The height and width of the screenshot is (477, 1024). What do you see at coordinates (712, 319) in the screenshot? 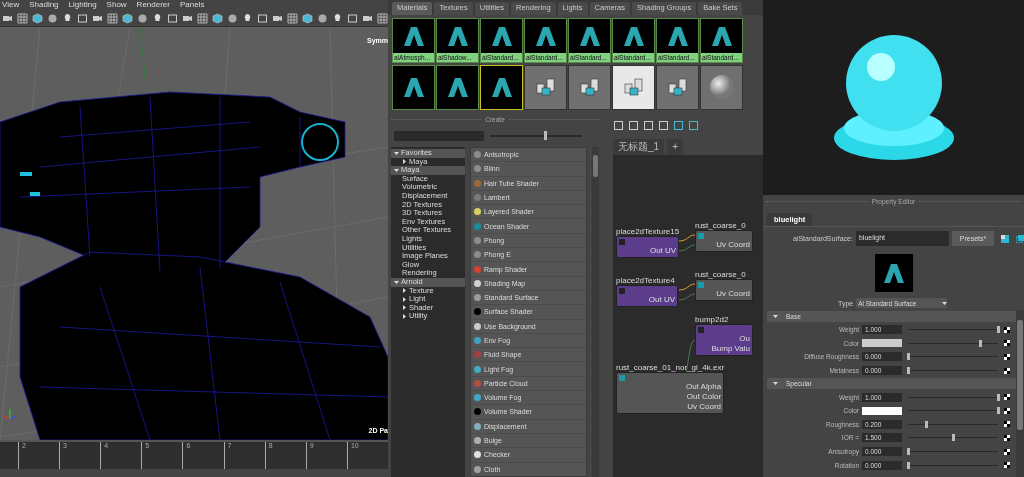
I see `node-title: bump2d2` at bounding box center [712, 319].